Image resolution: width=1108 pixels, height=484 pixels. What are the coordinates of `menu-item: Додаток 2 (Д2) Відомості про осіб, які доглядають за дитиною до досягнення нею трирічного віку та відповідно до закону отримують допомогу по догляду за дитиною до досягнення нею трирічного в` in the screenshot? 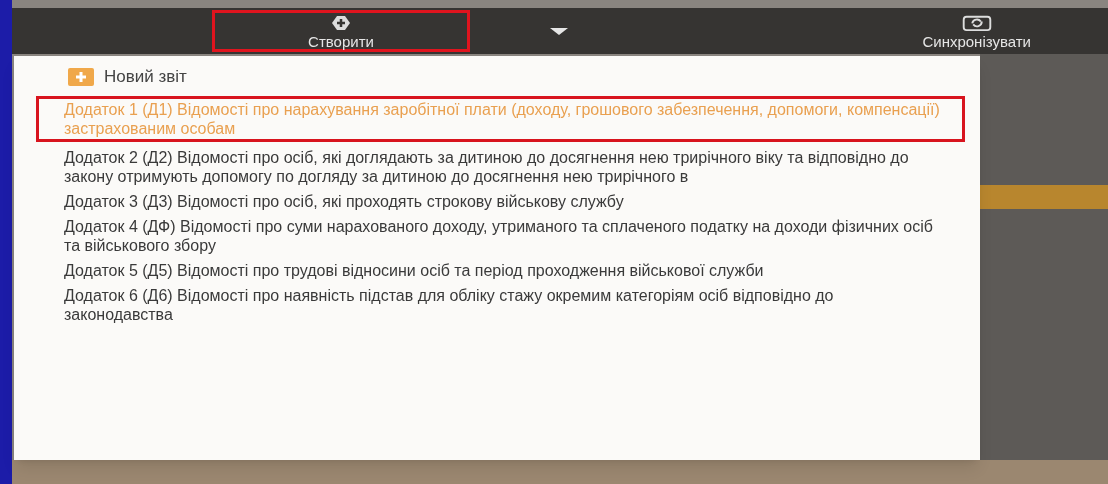 It's located at (502, 166).